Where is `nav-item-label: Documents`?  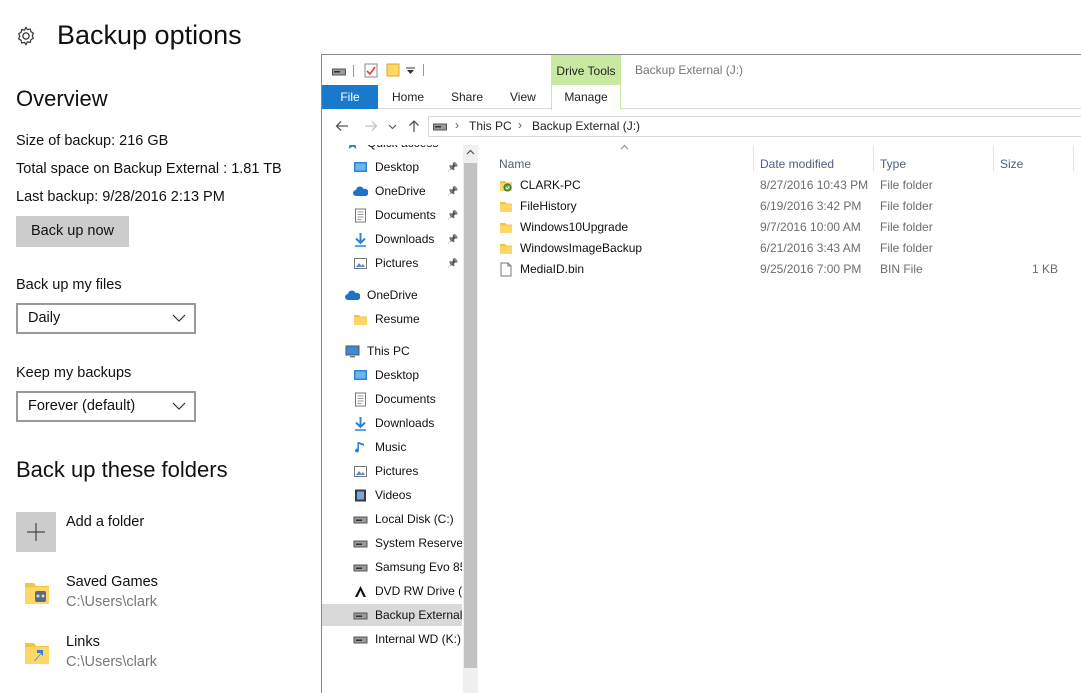 nav-item-label: Documents is located at coordinates (405, 215).